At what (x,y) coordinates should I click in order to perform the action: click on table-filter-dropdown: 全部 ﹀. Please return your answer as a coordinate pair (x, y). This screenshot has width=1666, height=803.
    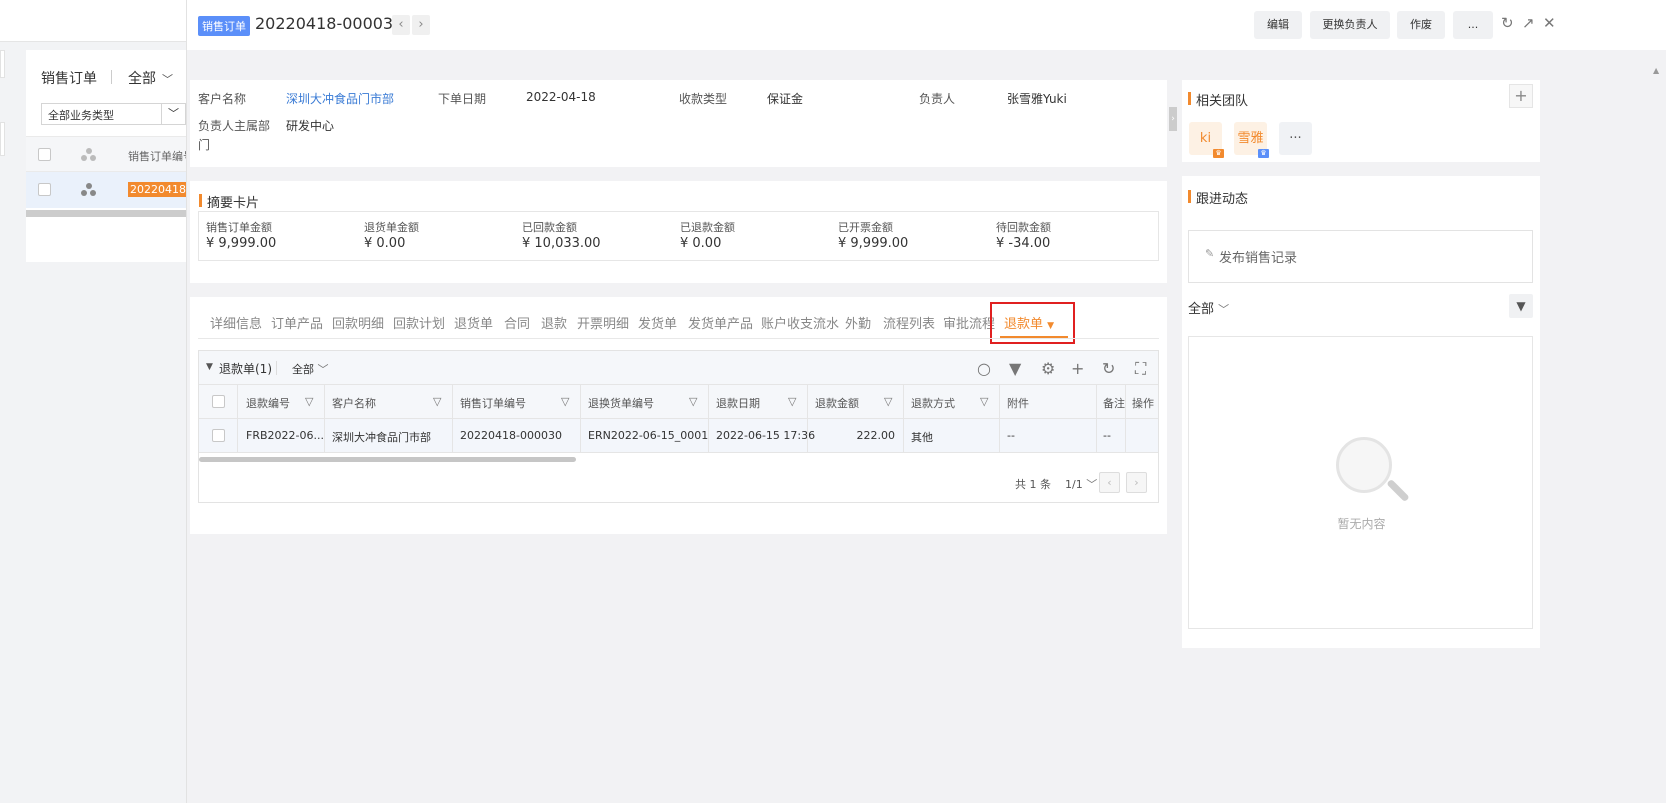
    Looking at the image, I should click on (310, 369).